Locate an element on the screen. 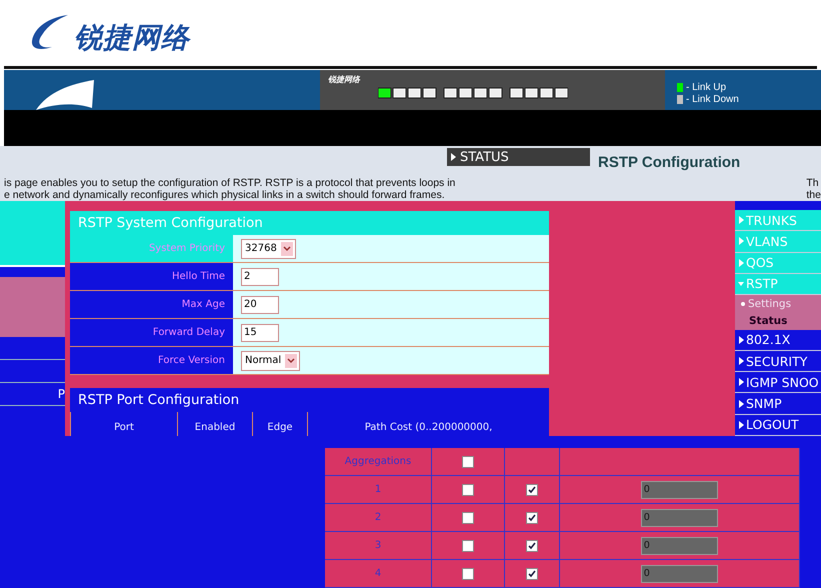  description-text: Th the is located at coordinates (813, 189).